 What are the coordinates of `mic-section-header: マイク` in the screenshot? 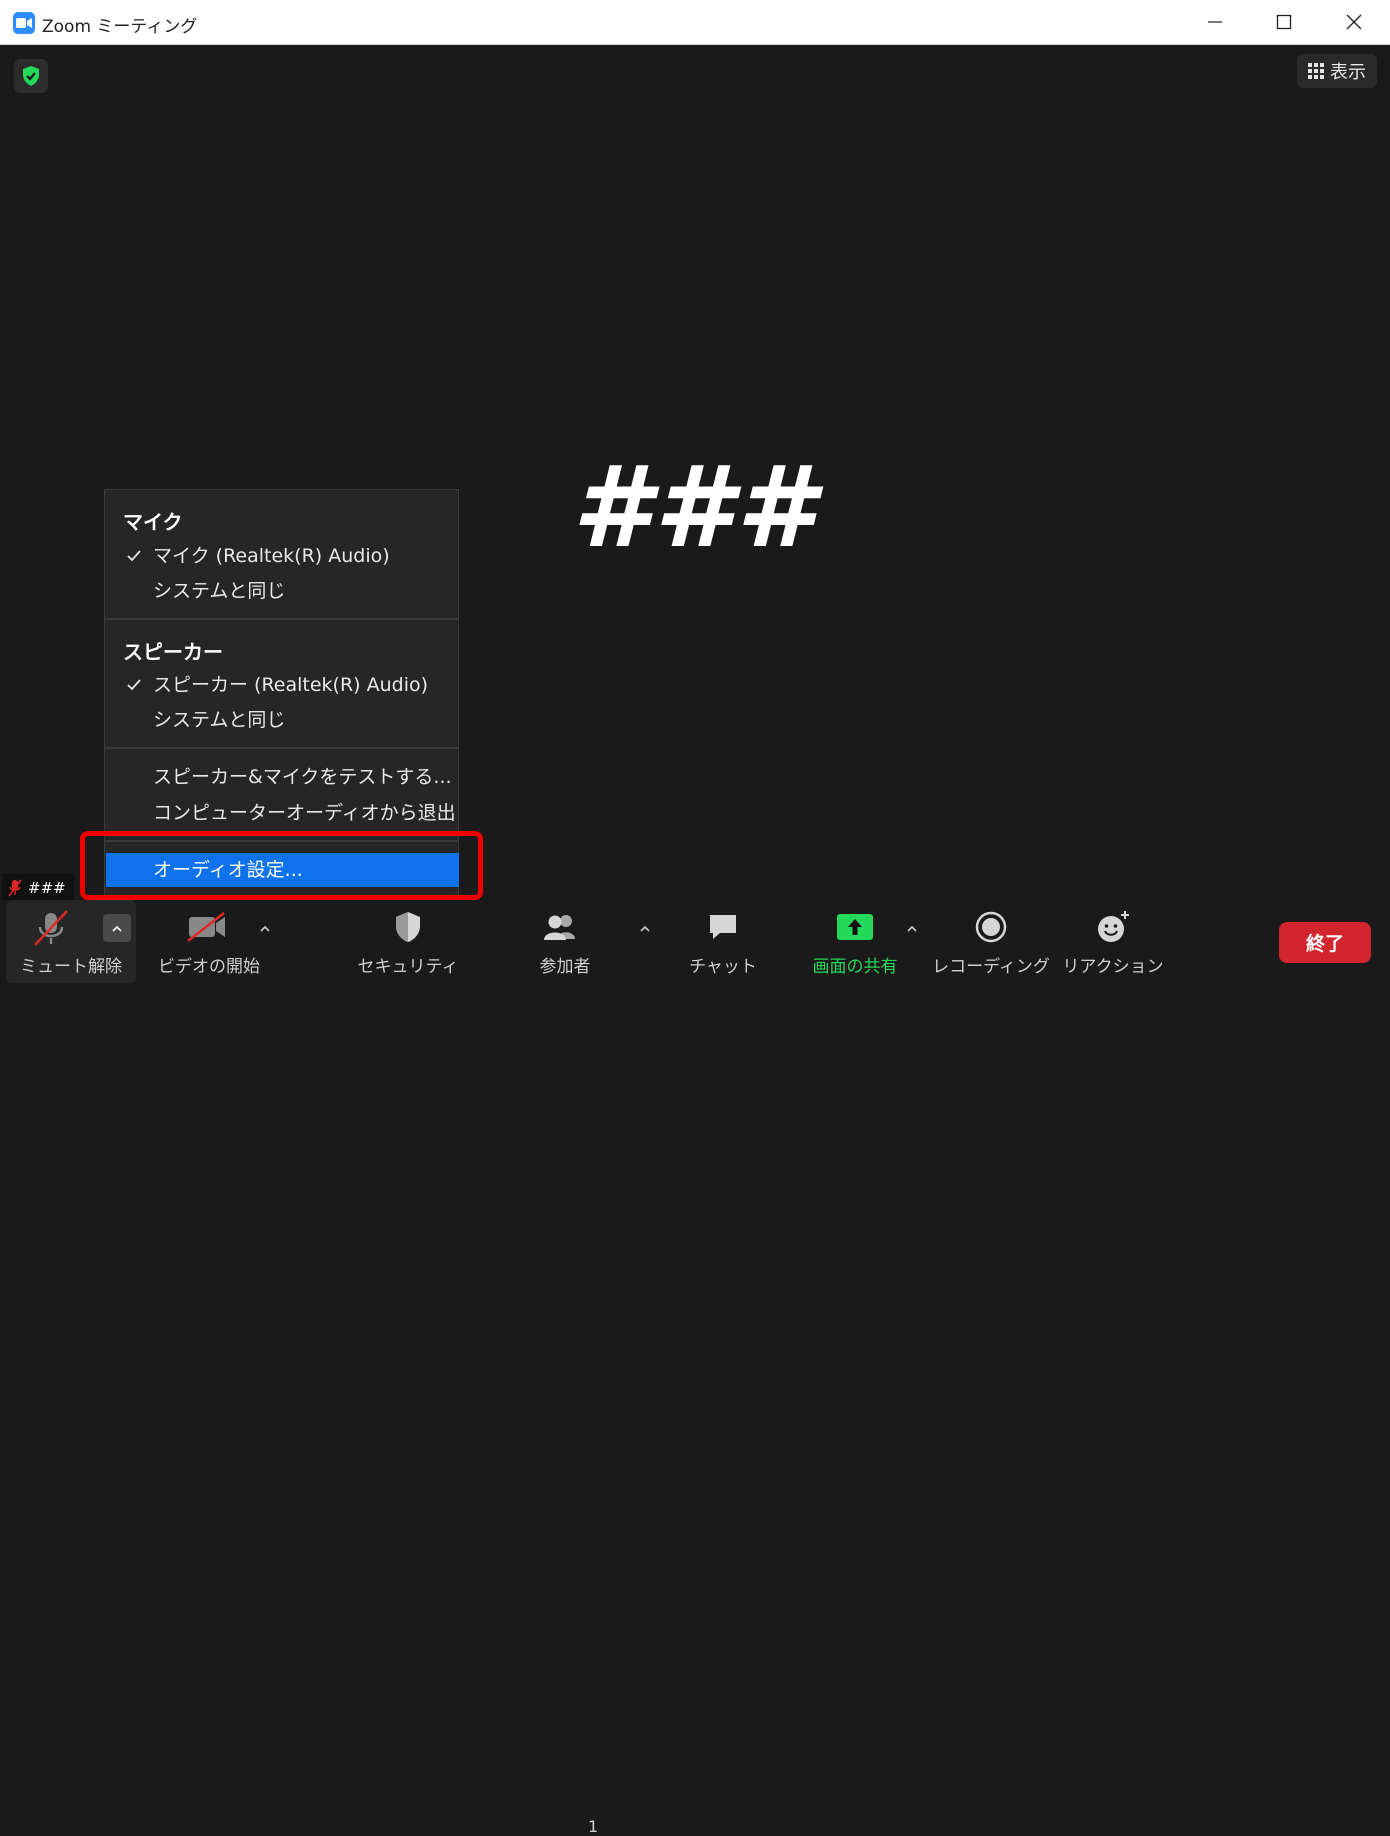 It's located at (153, 522).